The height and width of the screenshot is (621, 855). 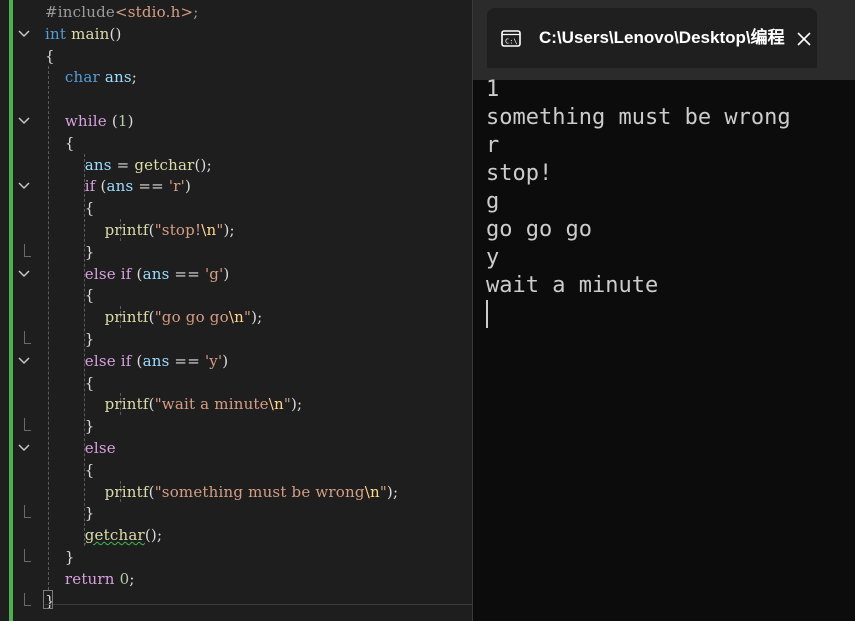 I want to click on code-line: printf("wait a minute\n");, so click(x=173, y=404).